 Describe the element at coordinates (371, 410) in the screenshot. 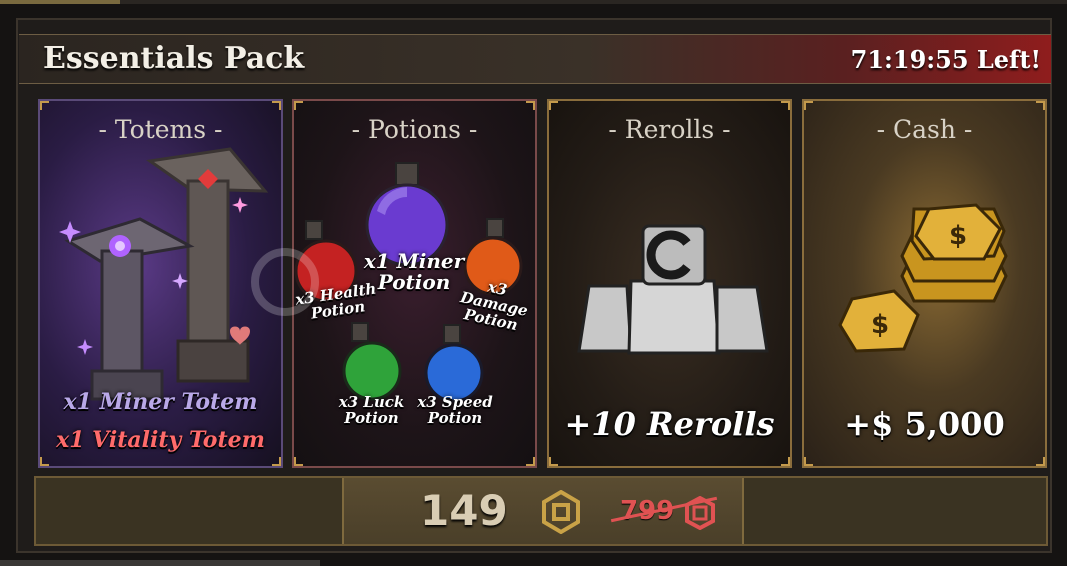

I see `potion-item-luck: x3 Luck Potion` at that location.